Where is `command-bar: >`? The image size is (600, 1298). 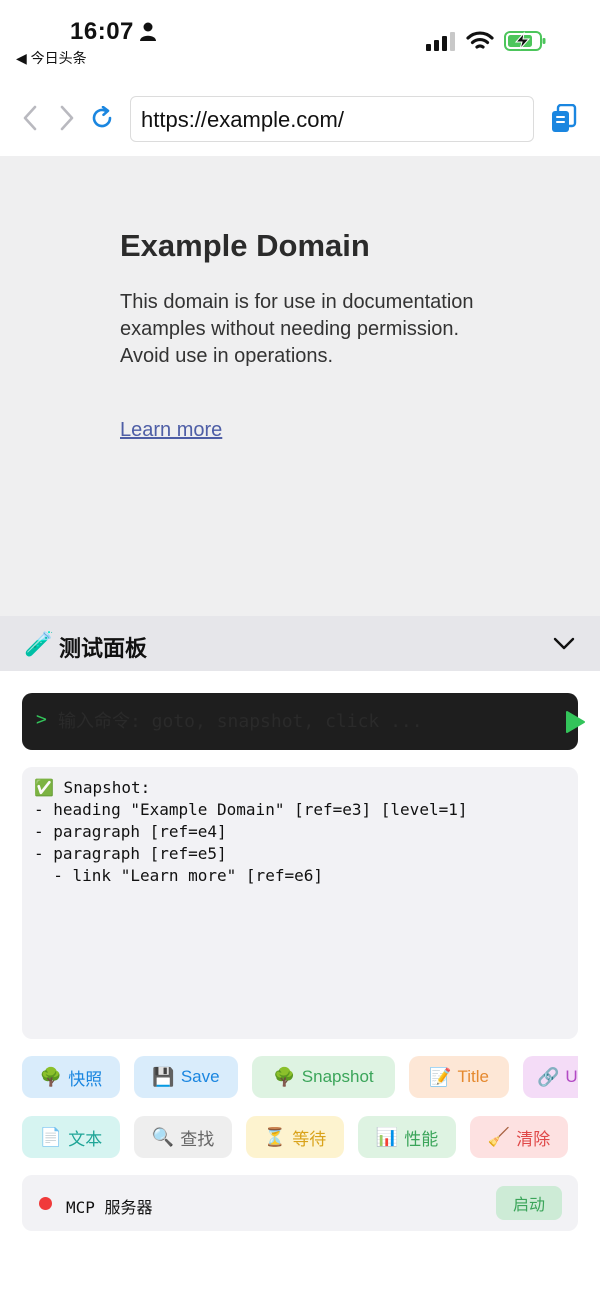 command-bar: > is located at coordinates (303, 721).